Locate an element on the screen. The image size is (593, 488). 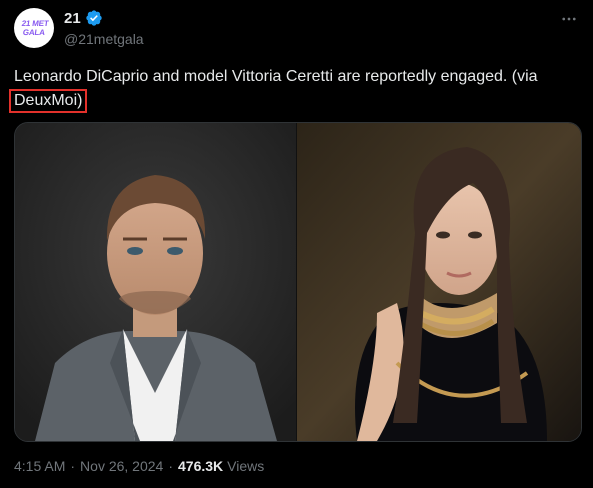
tweet-meta: 4:15 AM · Nov 26, 2024 · 476.3K Views is located at coordinates (139, 466).